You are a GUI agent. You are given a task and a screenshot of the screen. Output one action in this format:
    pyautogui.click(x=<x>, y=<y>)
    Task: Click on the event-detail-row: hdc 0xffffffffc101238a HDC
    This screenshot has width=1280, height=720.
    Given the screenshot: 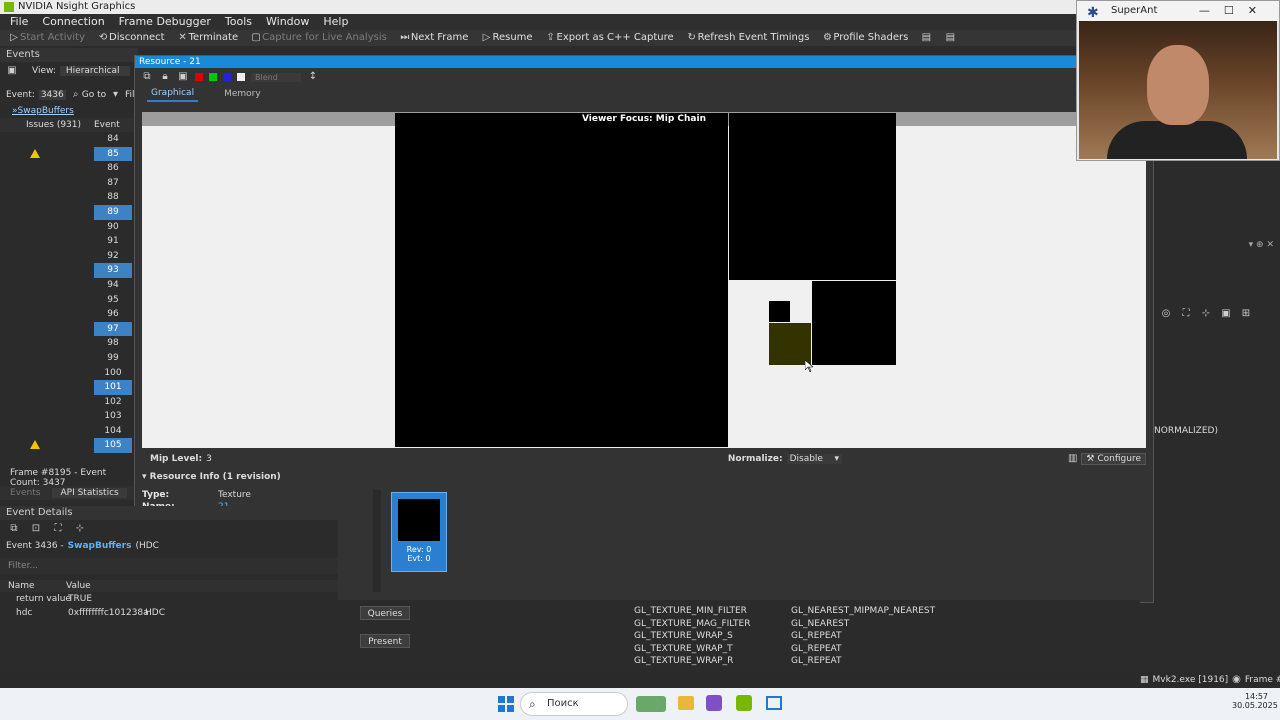 What is the action you would take?
    pyautogui.click(x=169, y=613)
    